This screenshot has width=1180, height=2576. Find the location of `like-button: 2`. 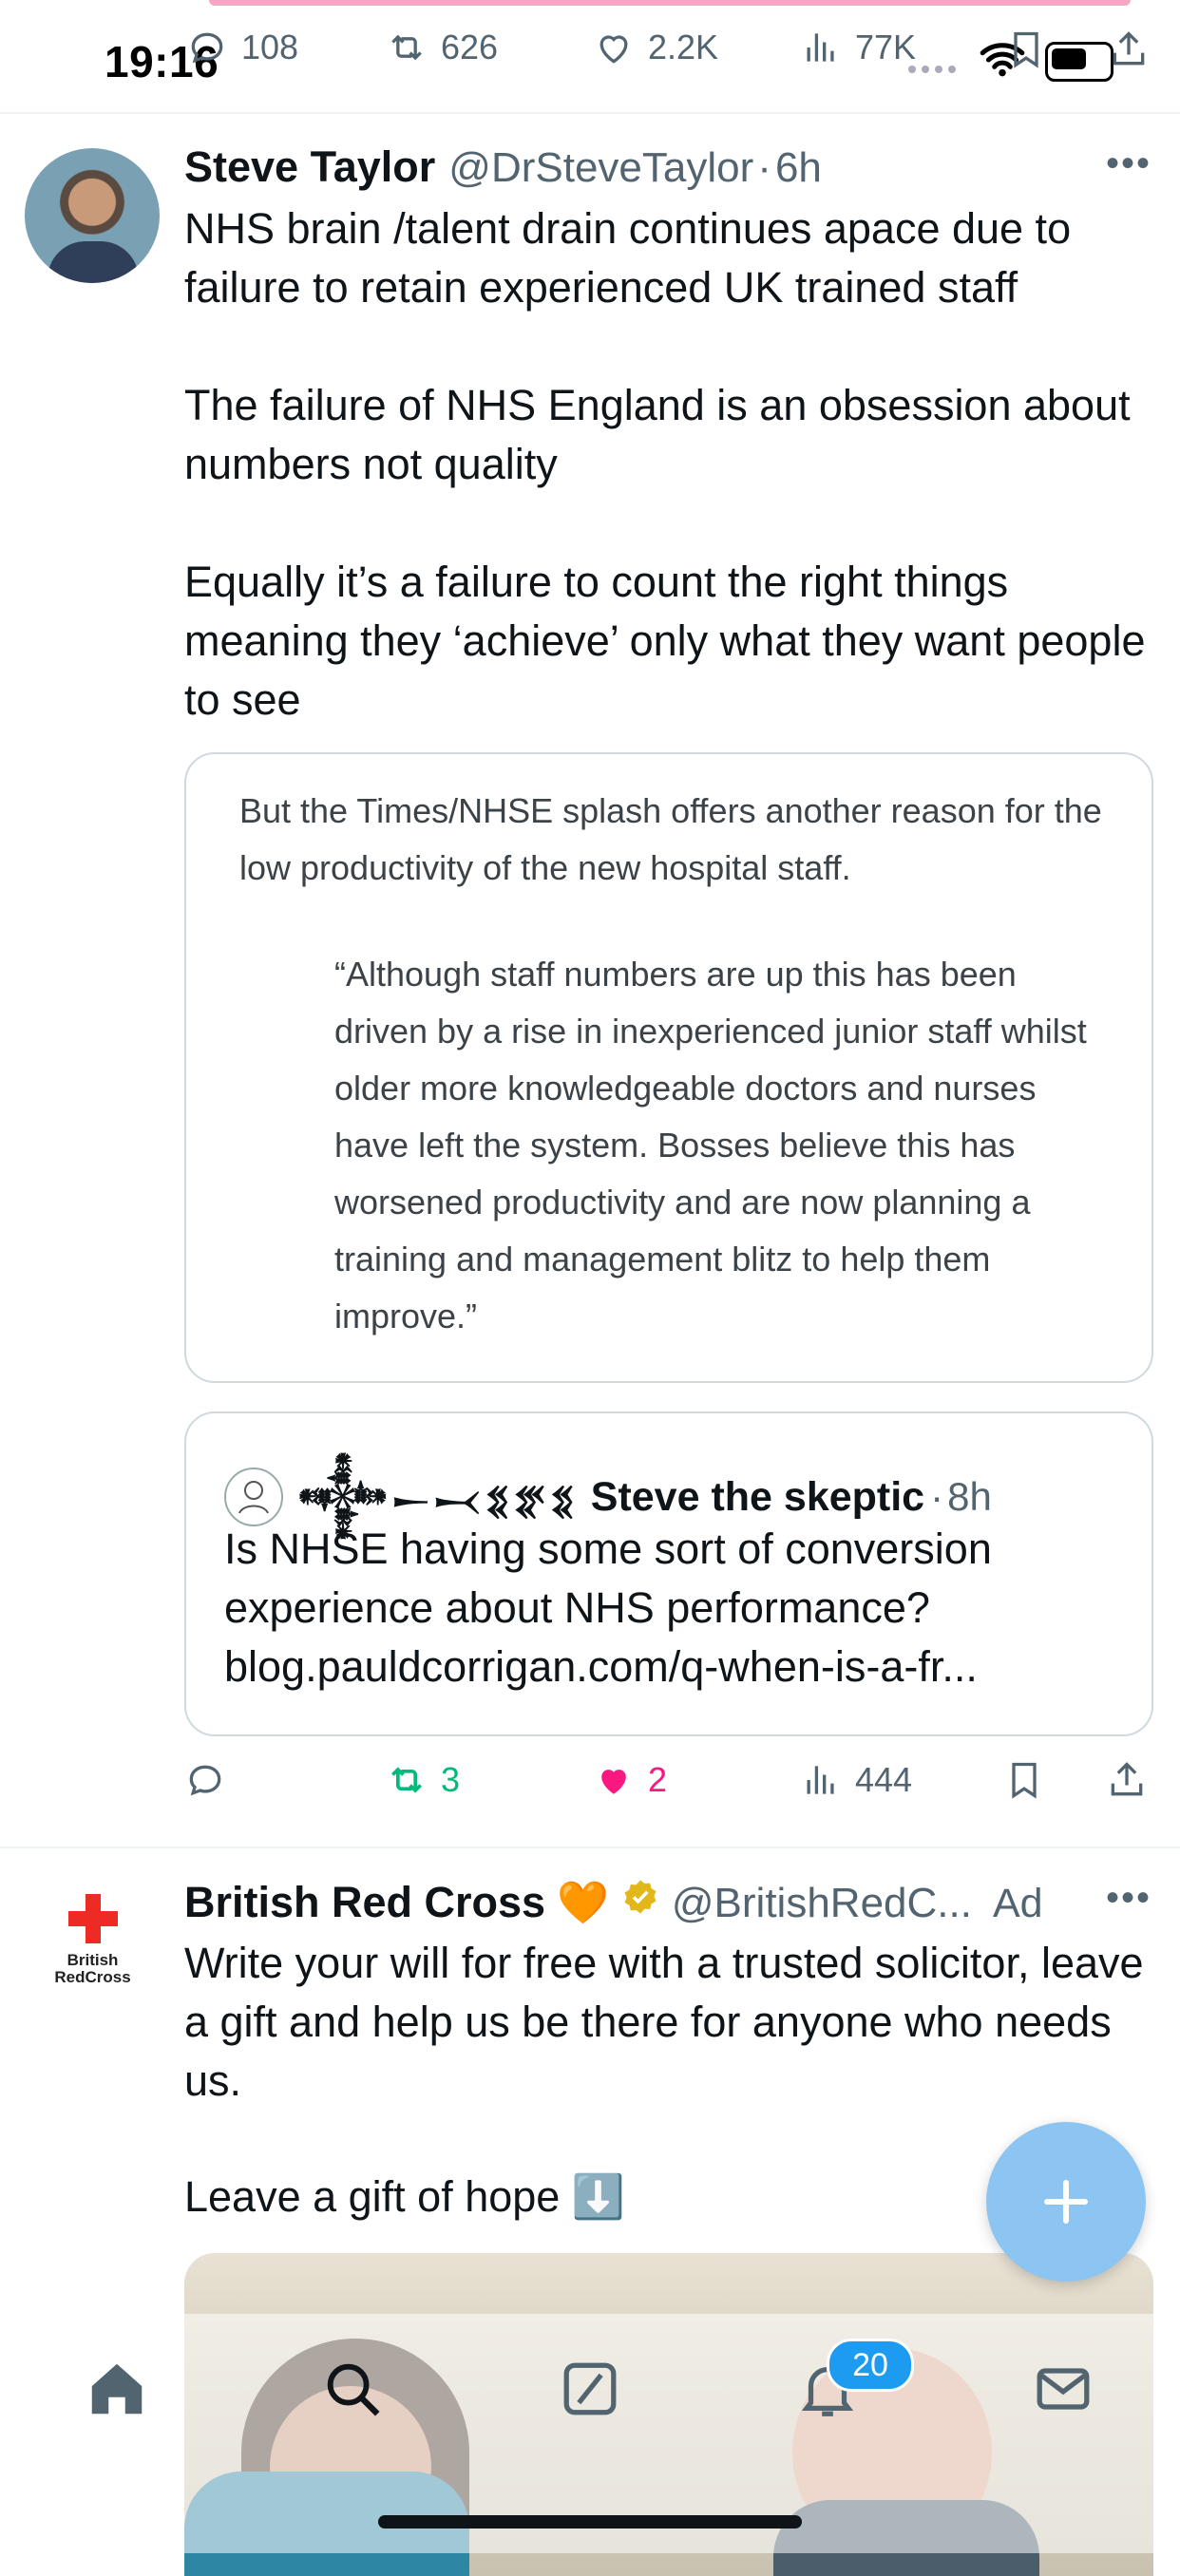

like-button: 2 is located at coordinates (630, 1780).